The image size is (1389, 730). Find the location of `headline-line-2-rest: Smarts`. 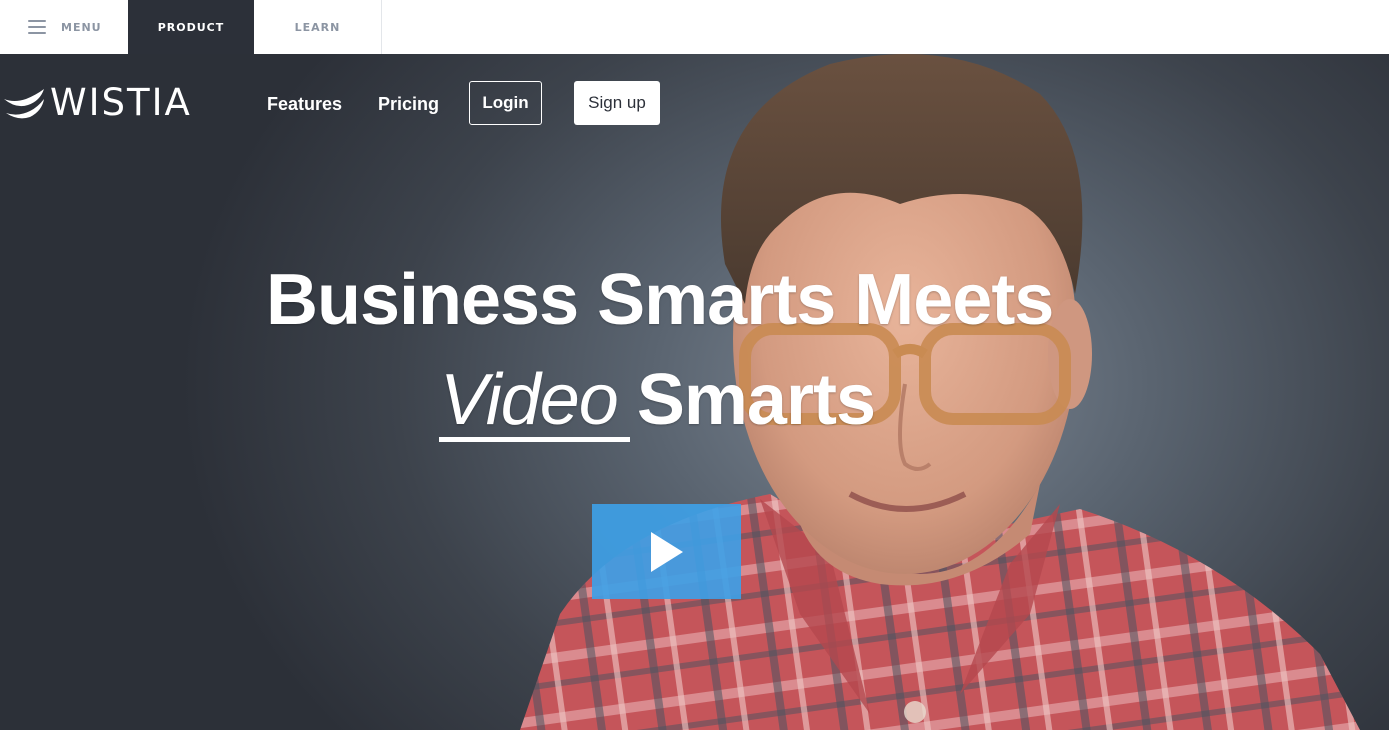

headline-line-2-rest: Smarts is located at coordinates (746, 400).